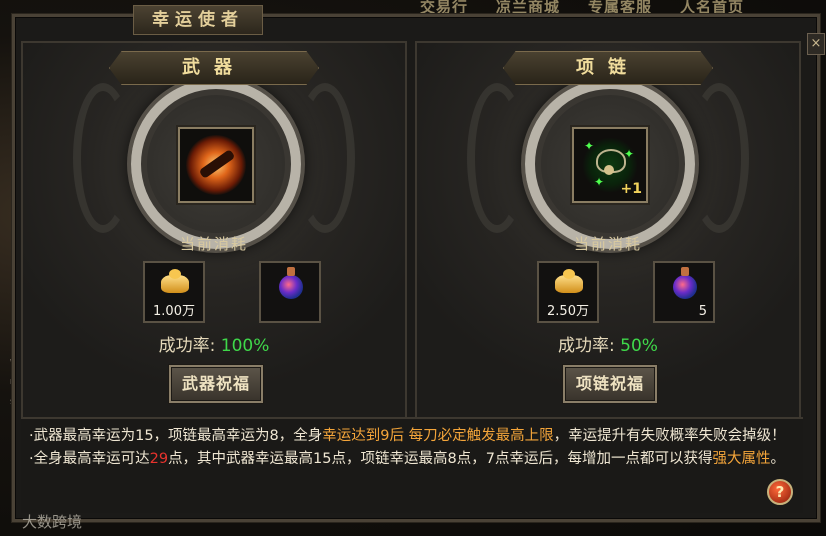 The image size is (826, 536). I want to click on potion-cost-slot: 5, so click(684, 292).